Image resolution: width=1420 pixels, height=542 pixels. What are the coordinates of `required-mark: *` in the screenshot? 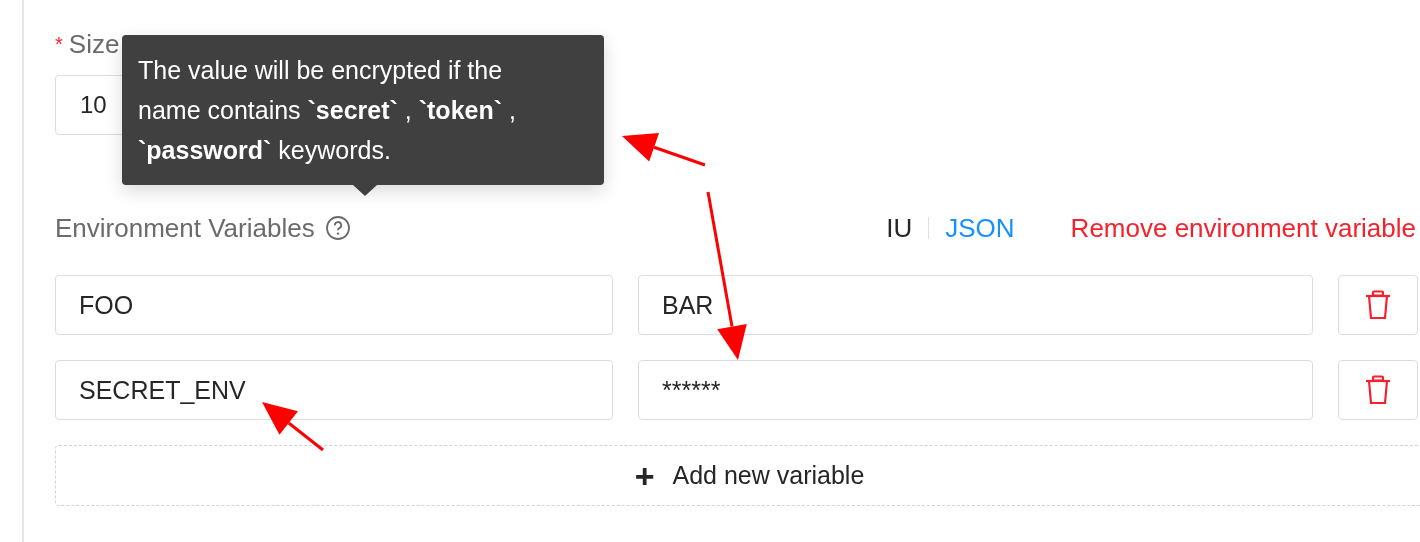 It's located at (59, 44).